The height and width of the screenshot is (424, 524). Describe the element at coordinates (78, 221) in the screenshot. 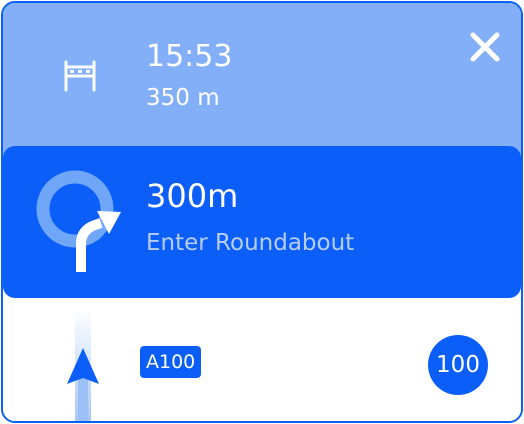

I see `roundabout-icon` at that location.